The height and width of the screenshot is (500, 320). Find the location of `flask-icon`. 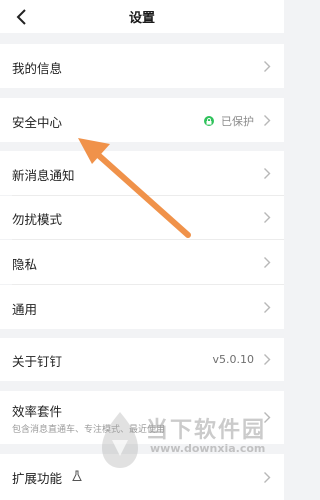

flask-icon is located at coordinates (77, 475).